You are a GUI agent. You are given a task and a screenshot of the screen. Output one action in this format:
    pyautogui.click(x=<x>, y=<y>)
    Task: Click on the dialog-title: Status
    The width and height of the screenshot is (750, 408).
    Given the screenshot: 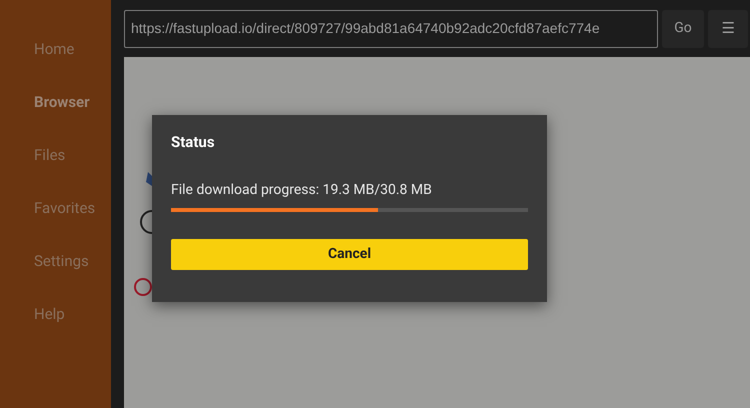 What is the action you would take?
    pyautogui.click(x=193, y=142)
    